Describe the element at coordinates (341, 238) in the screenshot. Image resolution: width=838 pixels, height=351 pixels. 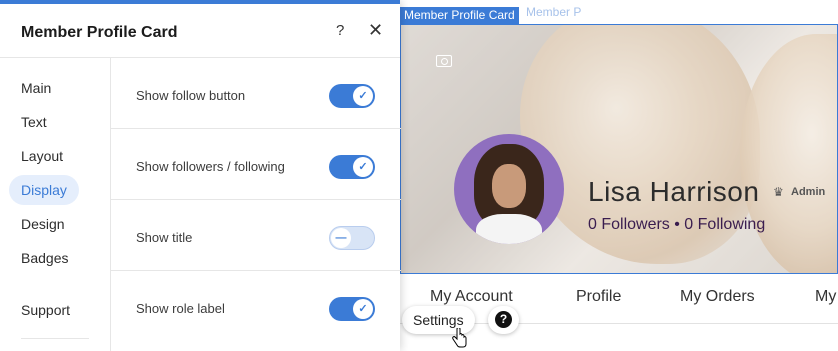
I see `minus-icon: —` at that location.